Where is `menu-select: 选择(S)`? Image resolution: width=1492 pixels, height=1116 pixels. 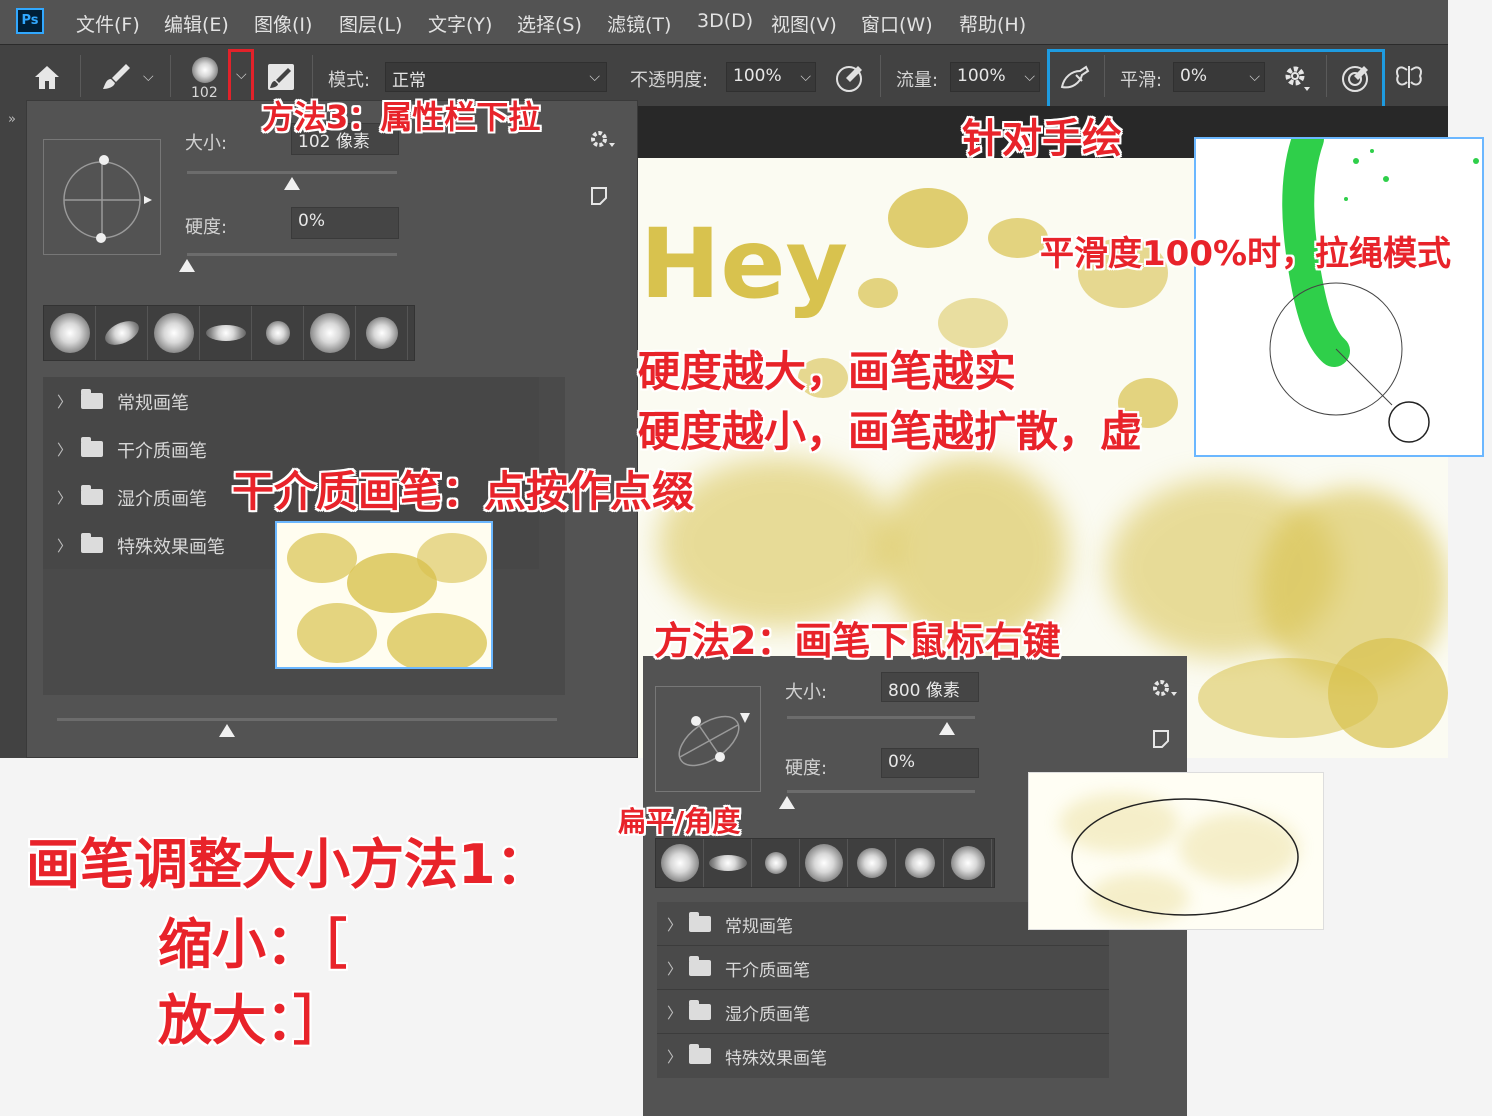 menu-select: 选择(S) is located at coordinates (549, 23).